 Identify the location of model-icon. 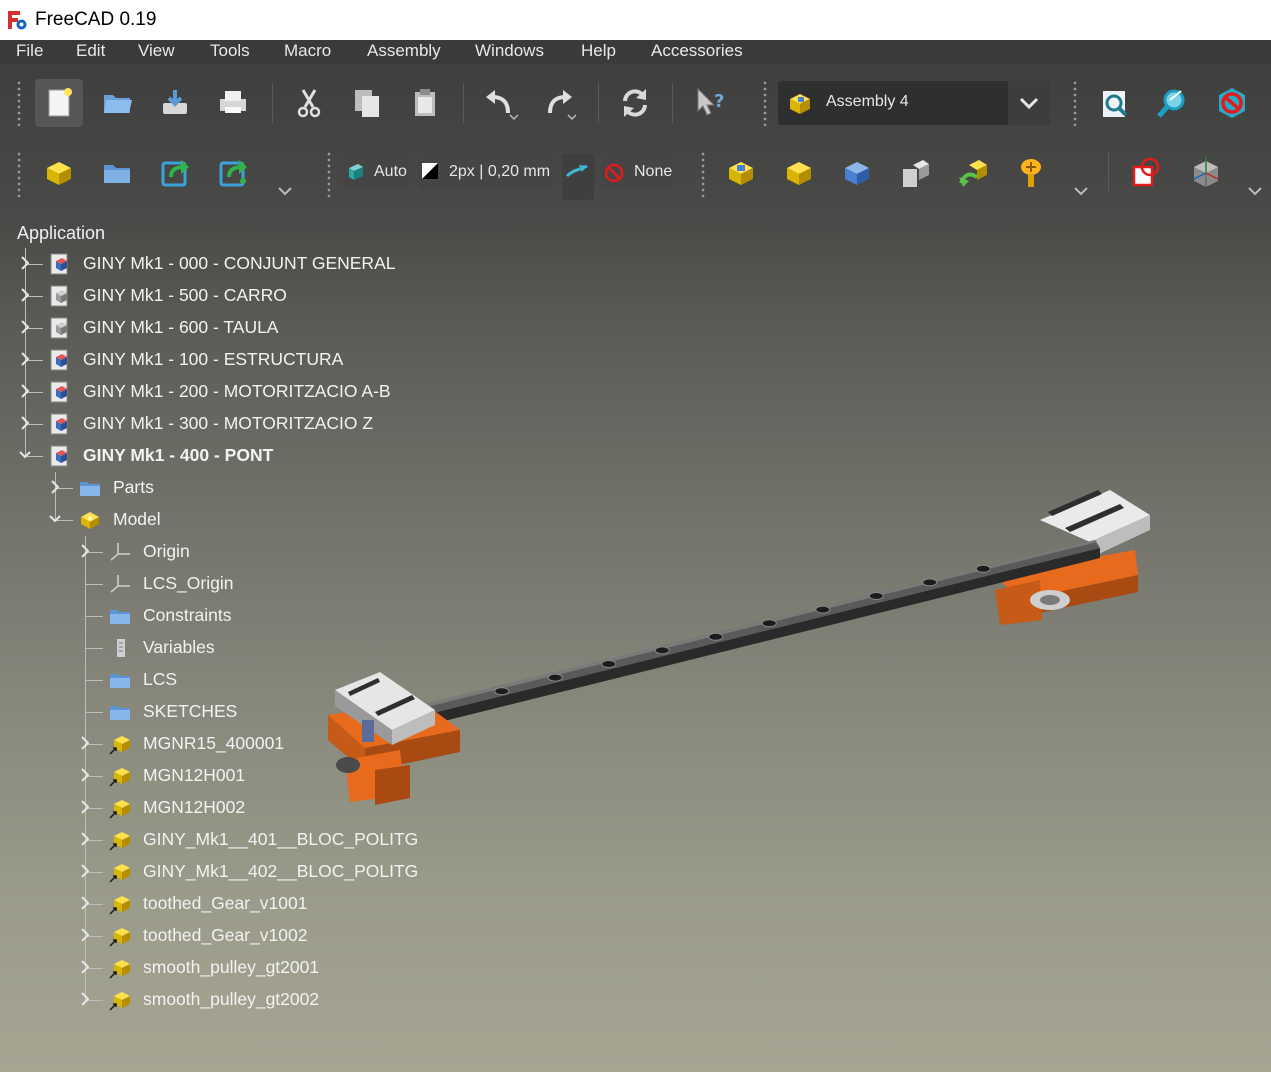
(90, 520).